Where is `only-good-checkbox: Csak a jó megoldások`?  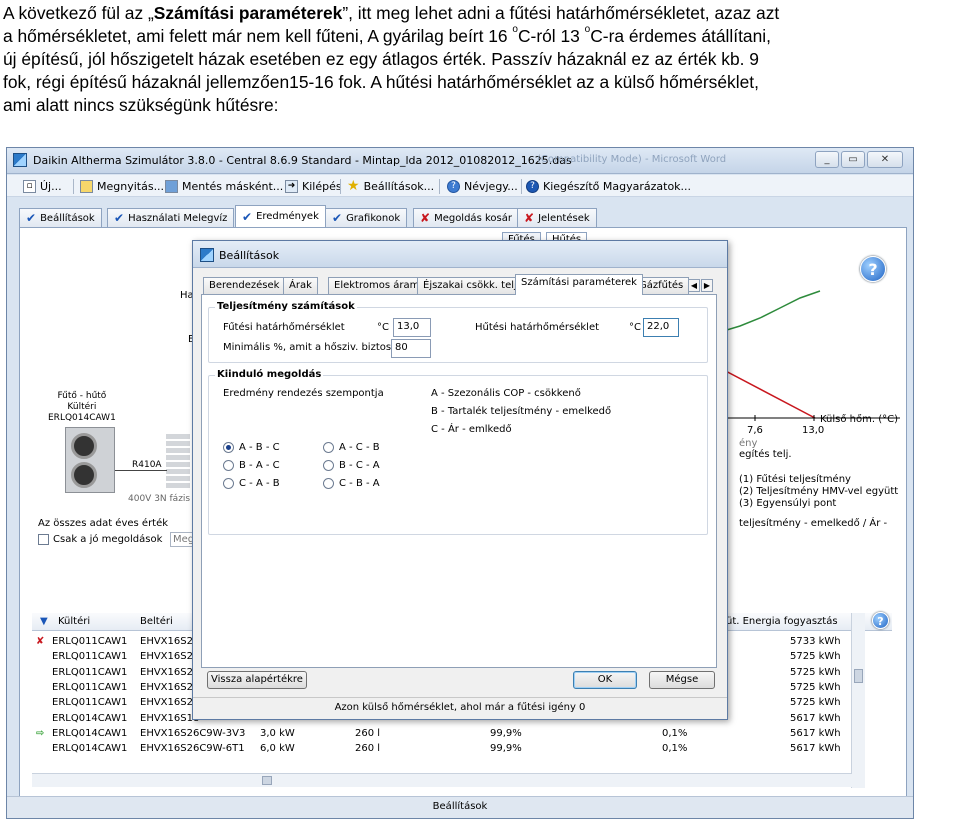
only-good-checkbox: Csak a jó megoldások is located at coordinates (100, 539).